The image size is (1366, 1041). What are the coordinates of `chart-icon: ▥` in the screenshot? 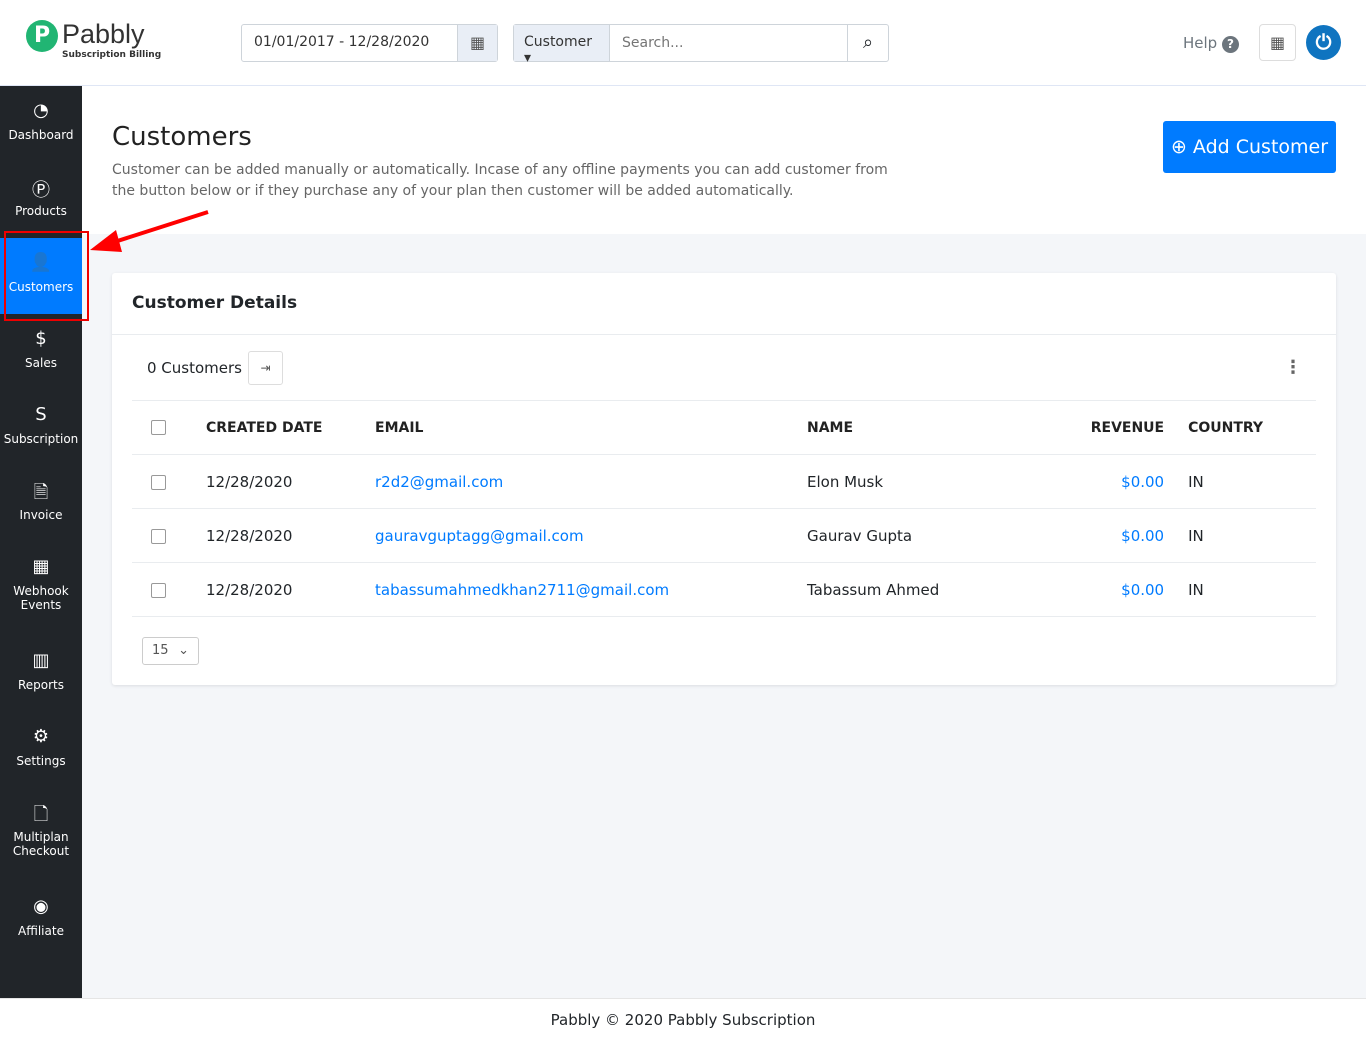 It's located at (41, 660).